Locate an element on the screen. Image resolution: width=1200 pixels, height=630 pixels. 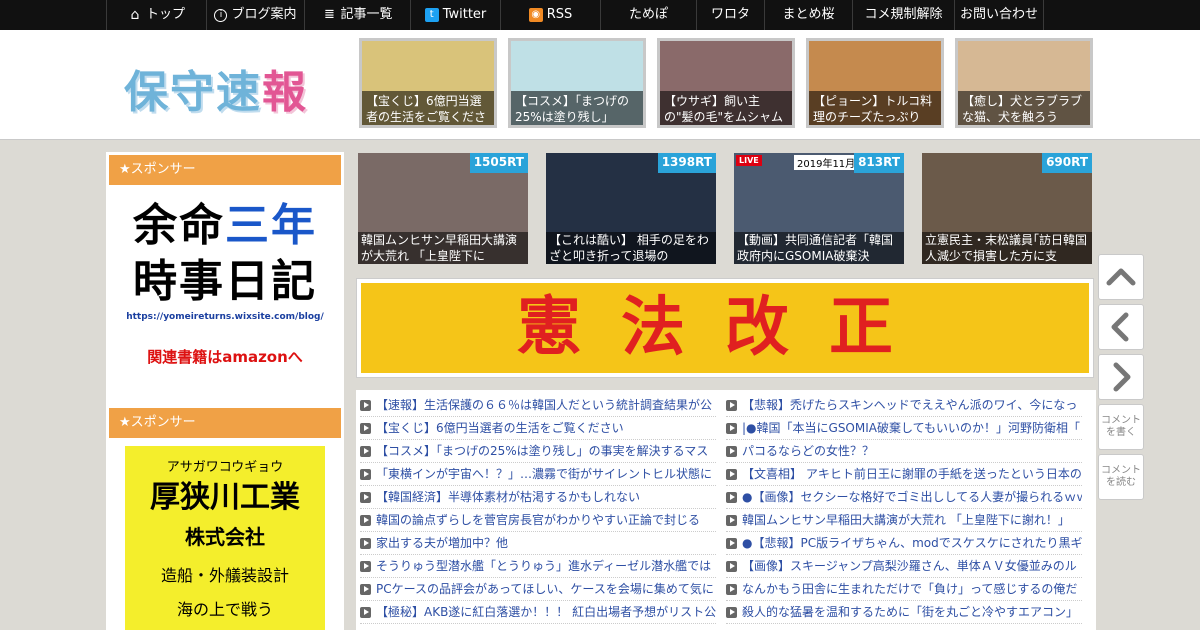
list-item: 【画像】スキージャンプ高梨沙羅さん、単体ＡＶ女優並みのル is located at coordinates (904, 566).